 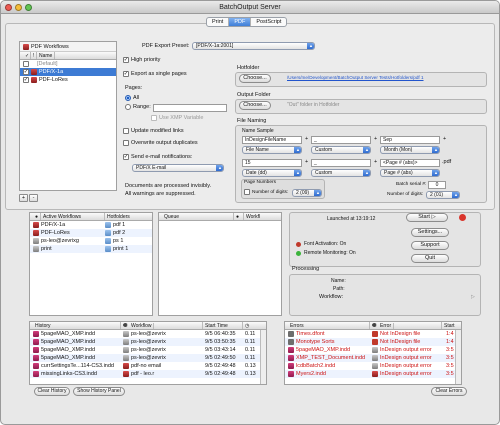 What do you see at coordinates (162, 325) in the screenshot?
I see `column-workflow: Workflow` at bounding box center [162, 325].